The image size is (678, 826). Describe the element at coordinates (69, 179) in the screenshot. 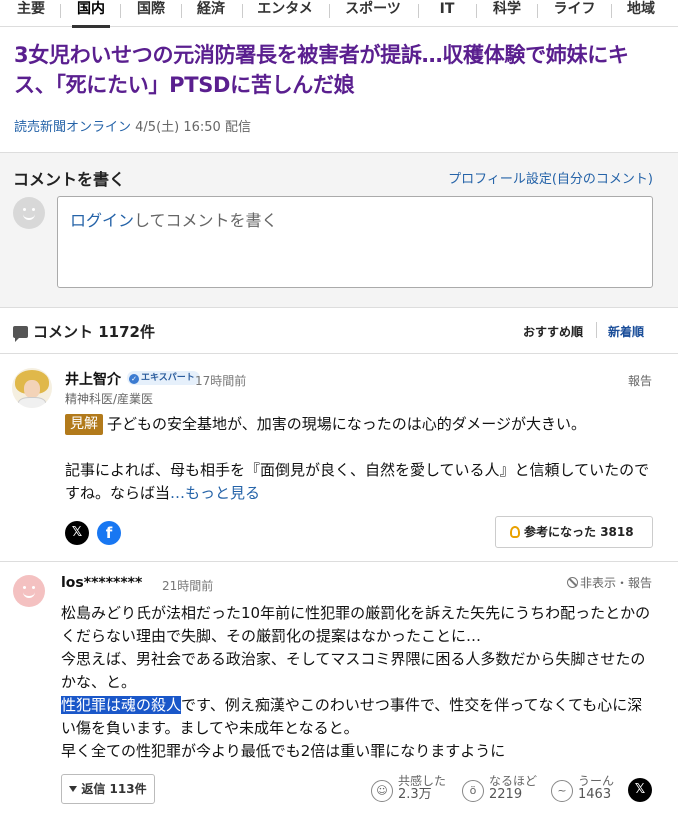

I see `write-comment-title: コメントを書く` at that location.